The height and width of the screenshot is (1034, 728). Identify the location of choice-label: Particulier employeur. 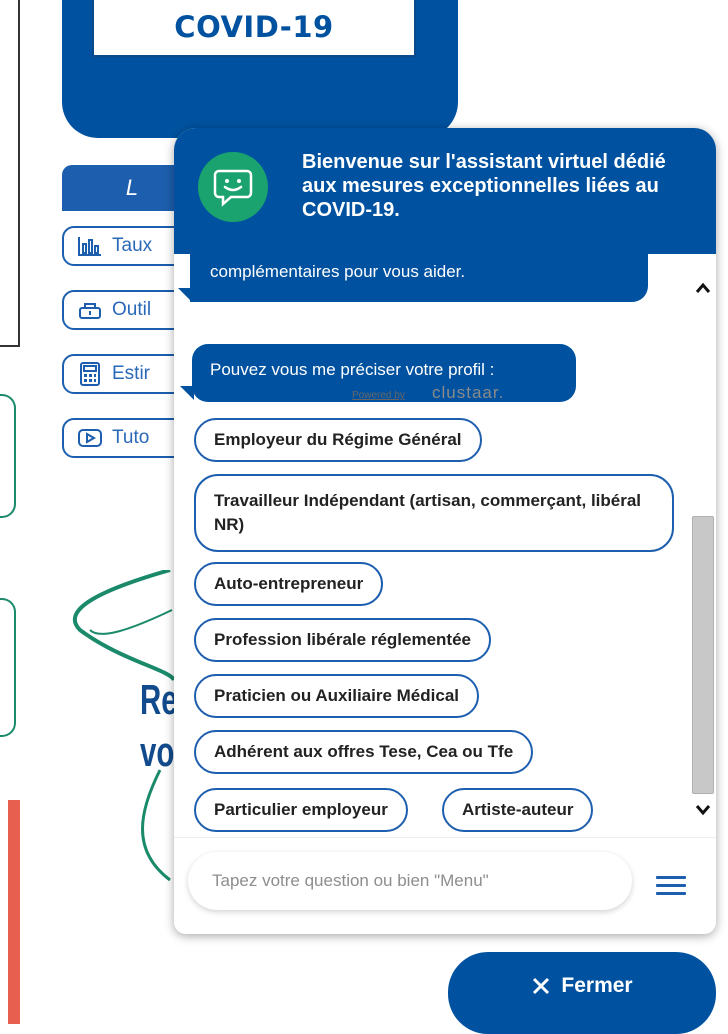
(301, 809).